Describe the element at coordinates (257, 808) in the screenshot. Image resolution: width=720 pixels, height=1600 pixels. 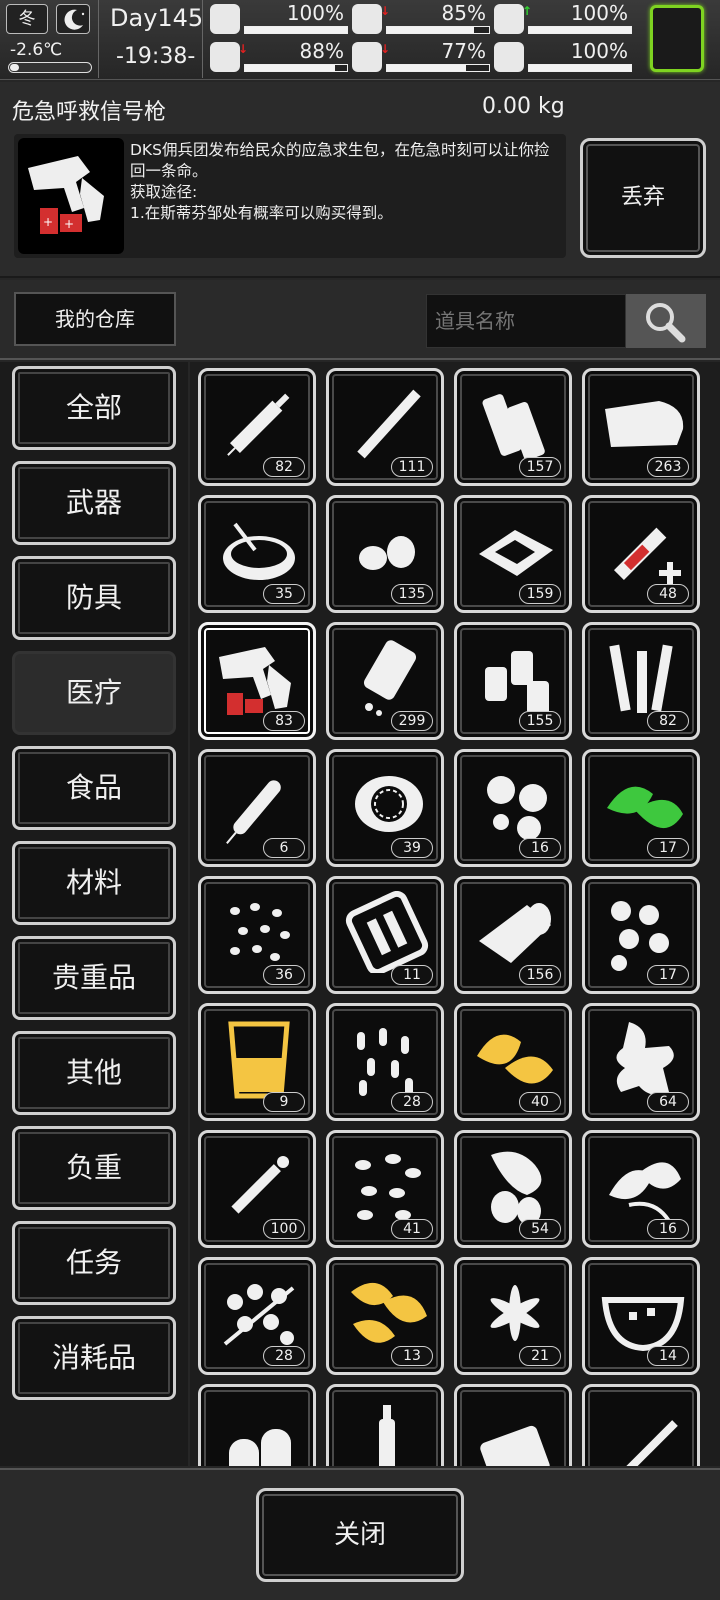
I see `inventory-slot: 6` at that location.